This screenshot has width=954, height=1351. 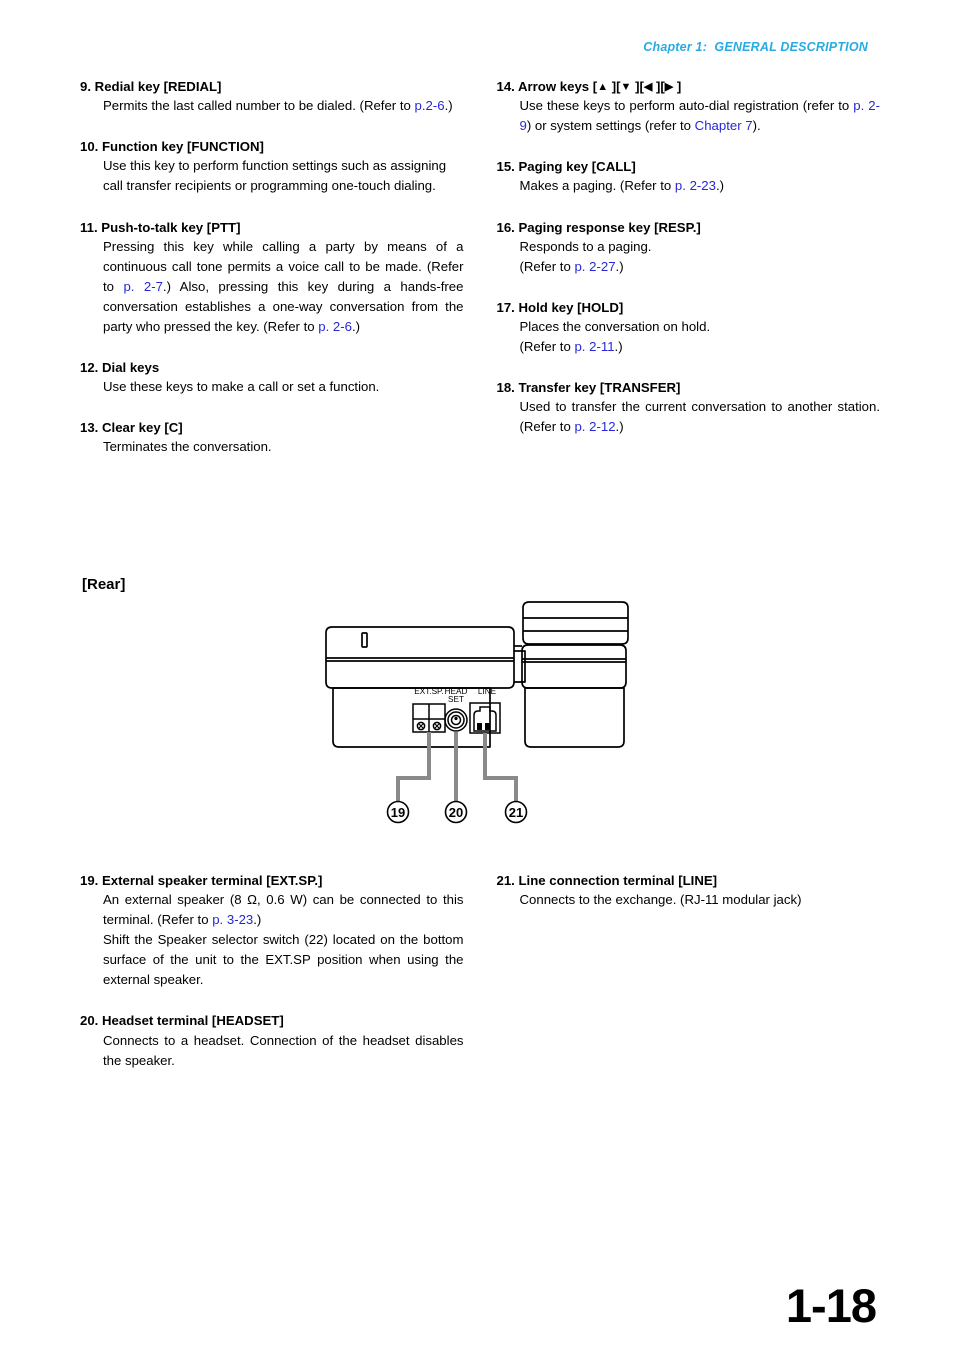 What do you see at coordinates (437, 726) in the screenshot?
I see `ext-sp-screw-right-slot` at bounding box center [437, 726].